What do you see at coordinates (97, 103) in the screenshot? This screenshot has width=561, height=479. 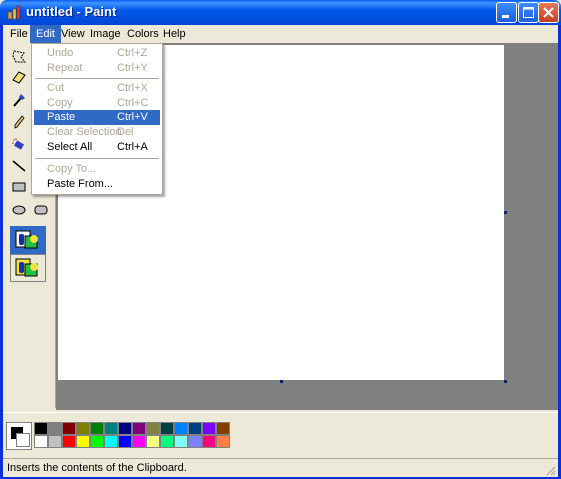 I see `menu-item-copy: Copy Ctrl+C` at bounding box center [97, 103].